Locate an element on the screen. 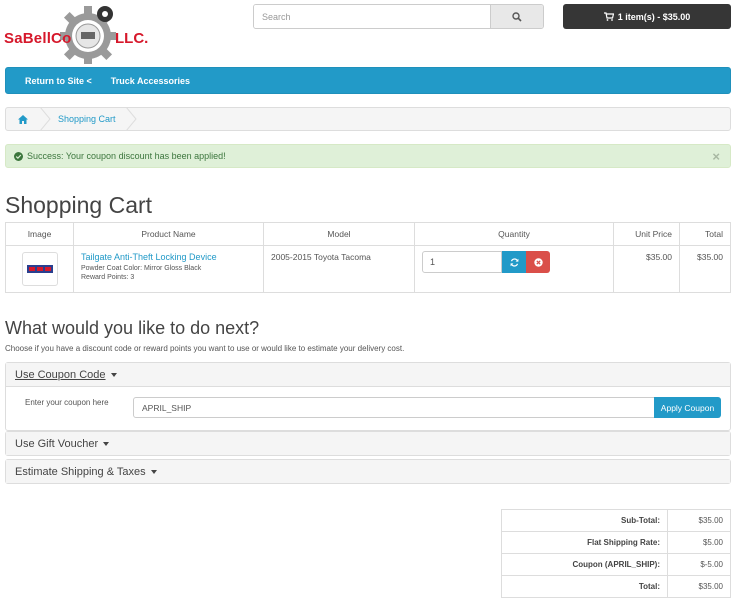 This screenshot has height=599, width=737. logo-text: SaBellCo is located at coordinates (38, 38).